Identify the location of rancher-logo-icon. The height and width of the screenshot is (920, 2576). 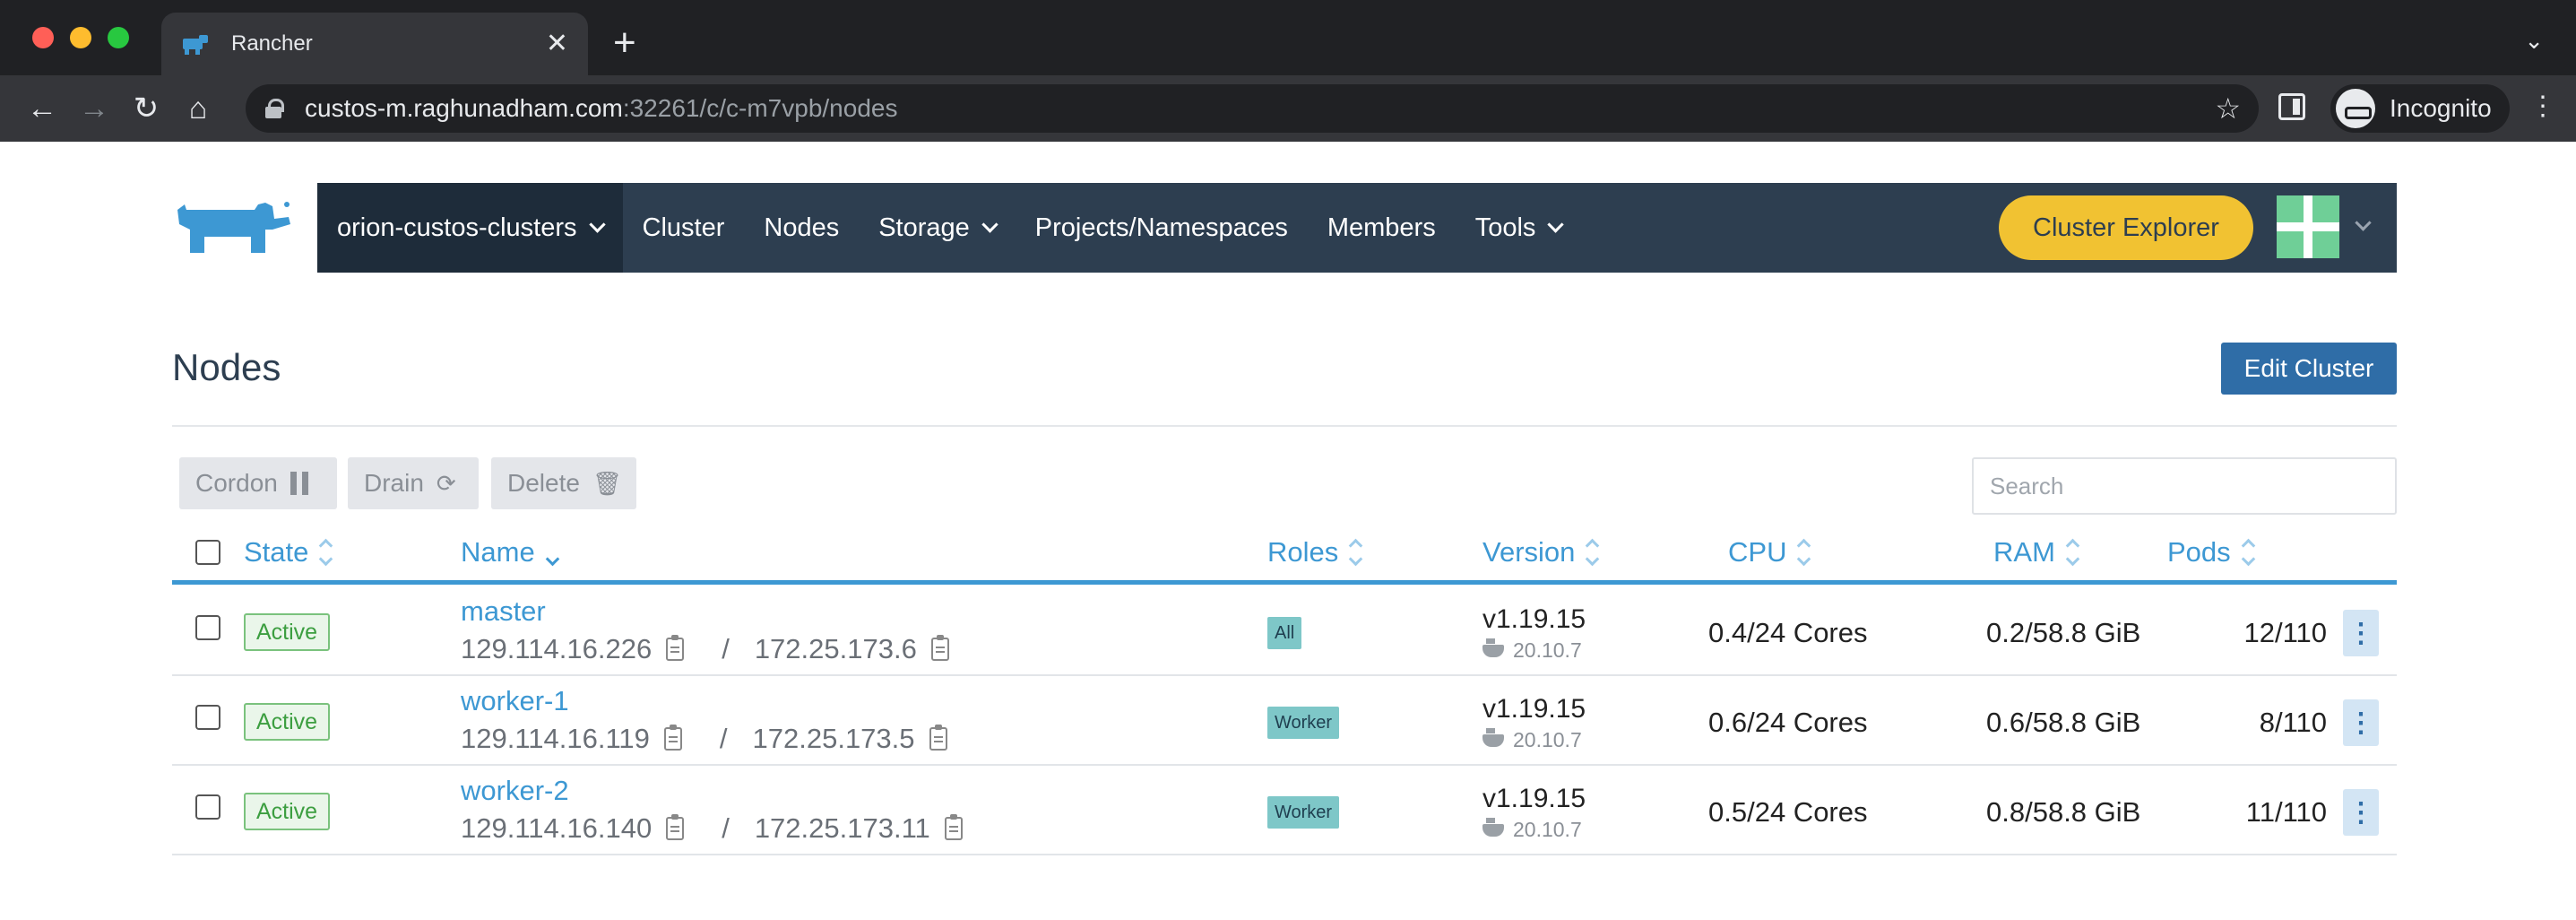
(235, 226).